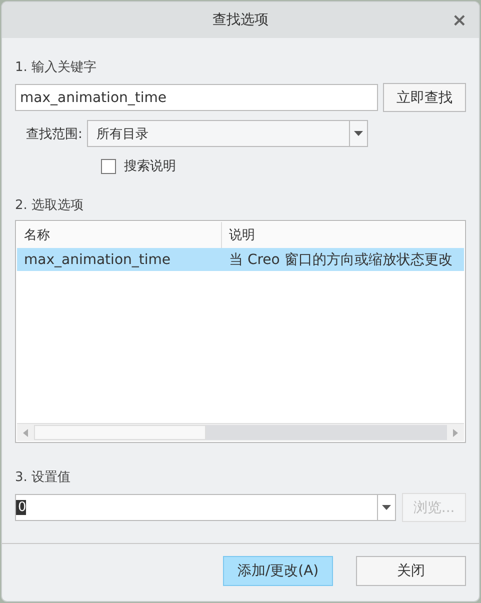 This screenshot has width=481, height=603. What do you see at coordinates (455, 432) in the screenshot?
I see `scroll-right-icon` at bounding box center [455, 432].